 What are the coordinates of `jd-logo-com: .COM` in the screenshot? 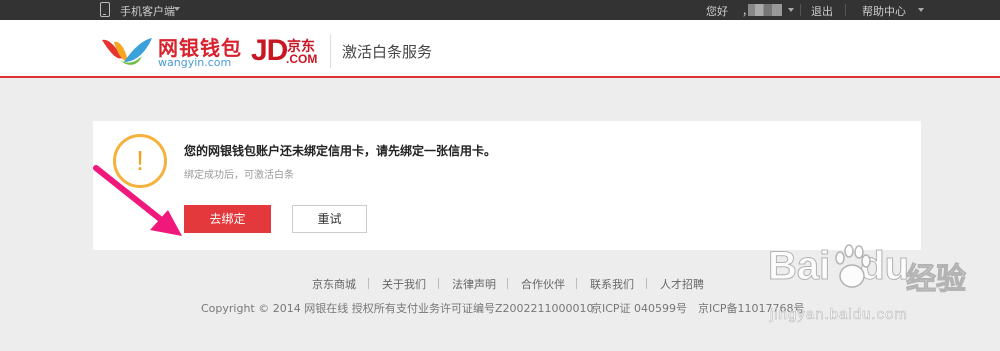 It's located at (302, 59).